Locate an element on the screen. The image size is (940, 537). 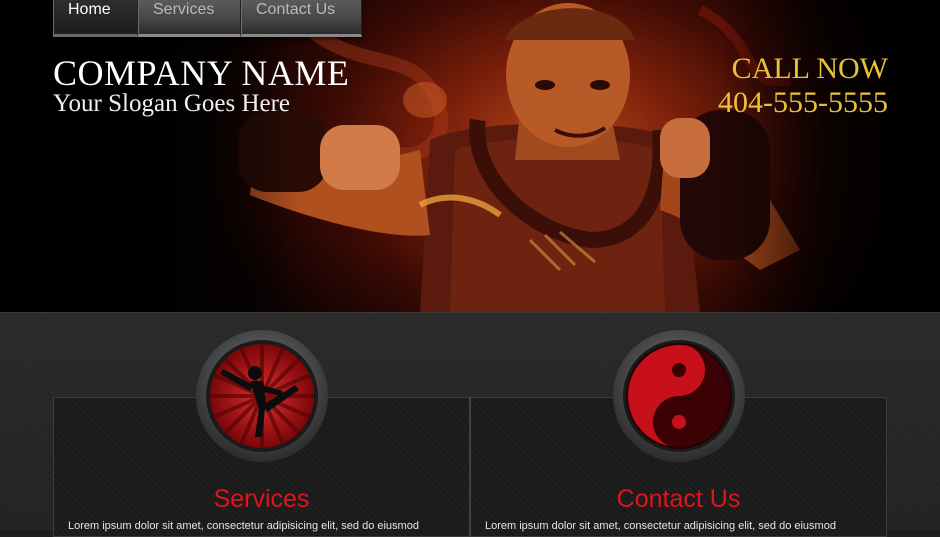
main-nav: Home Services Contact Us is located at coordinates (207, 18).